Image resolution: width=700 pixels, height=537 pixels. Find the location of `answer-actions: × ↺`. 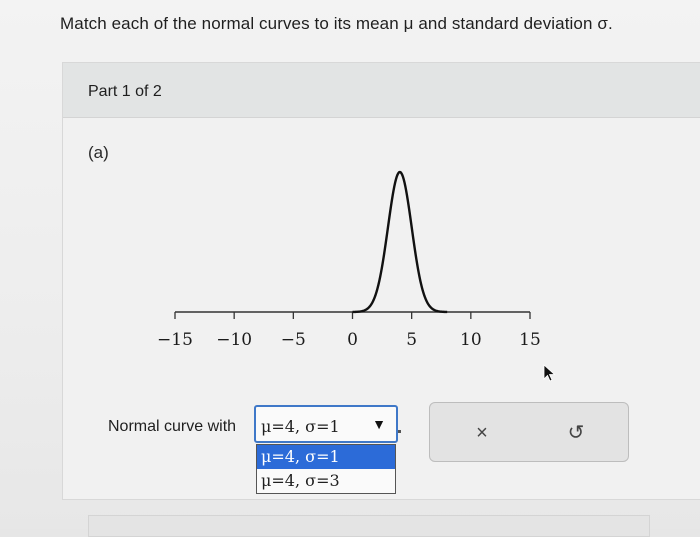

answer-actions: × ↺ is located at coordinates (529, 432).